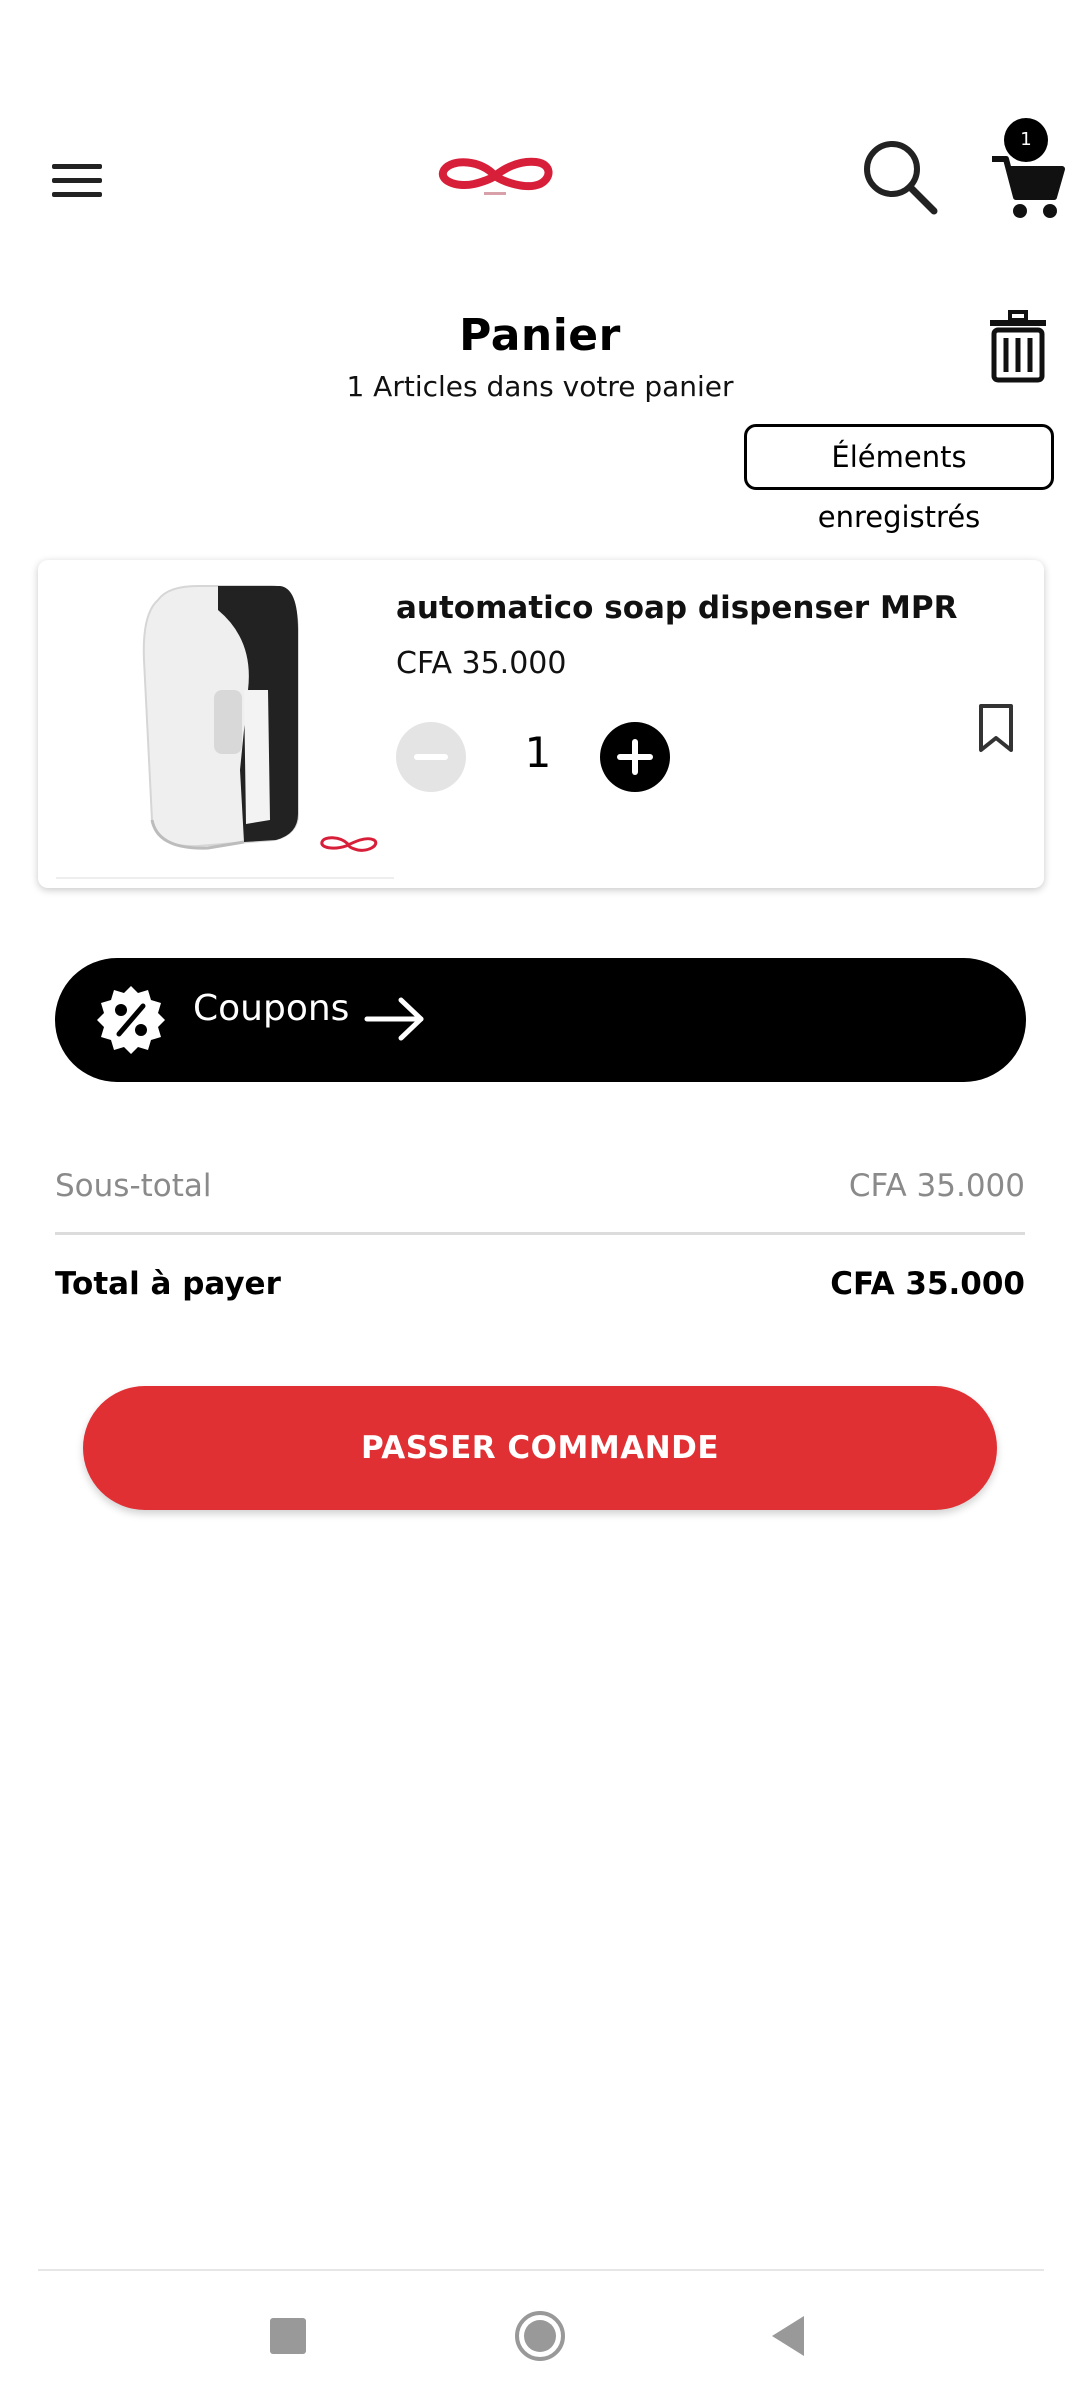 This screenshot has height=2400, width=1080. Describe the element at coordinates (271, 1008) in the screenshot. I see `coupons-label: Coupons` at that location.